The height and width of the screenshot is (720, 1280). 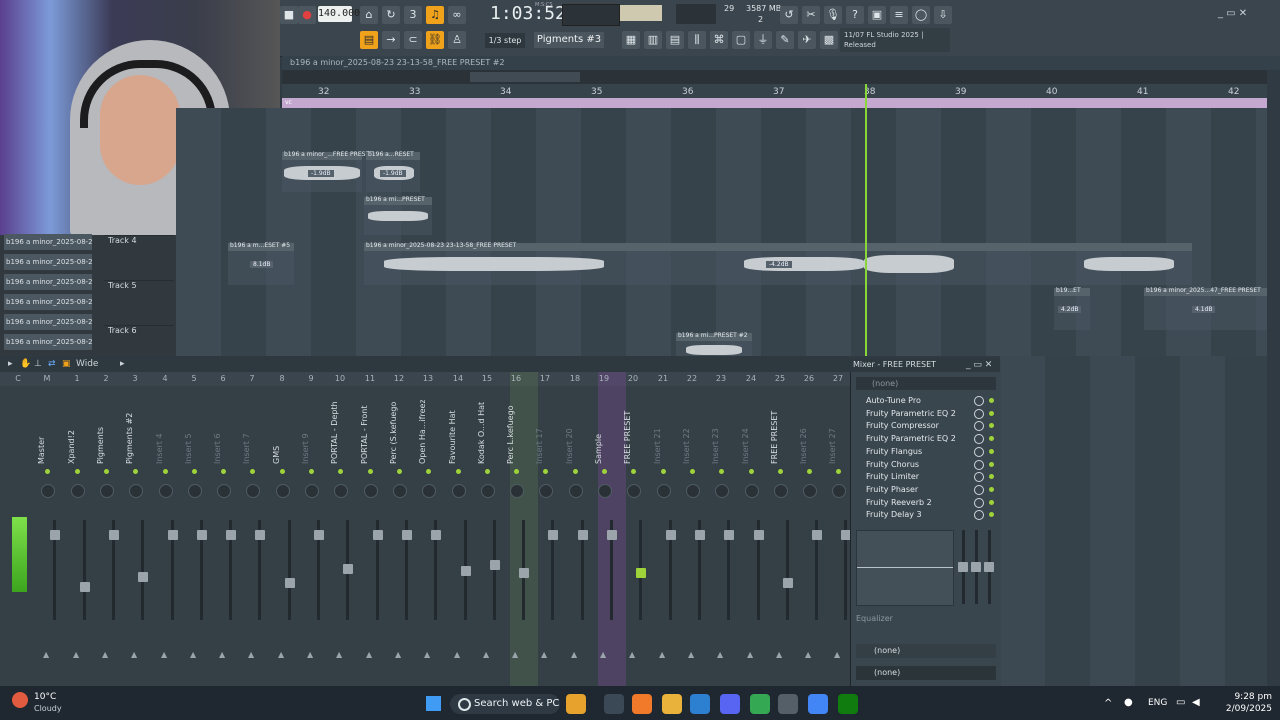 I want to click on tray-volume-icon: ◀, so click(x=1196, y=702).